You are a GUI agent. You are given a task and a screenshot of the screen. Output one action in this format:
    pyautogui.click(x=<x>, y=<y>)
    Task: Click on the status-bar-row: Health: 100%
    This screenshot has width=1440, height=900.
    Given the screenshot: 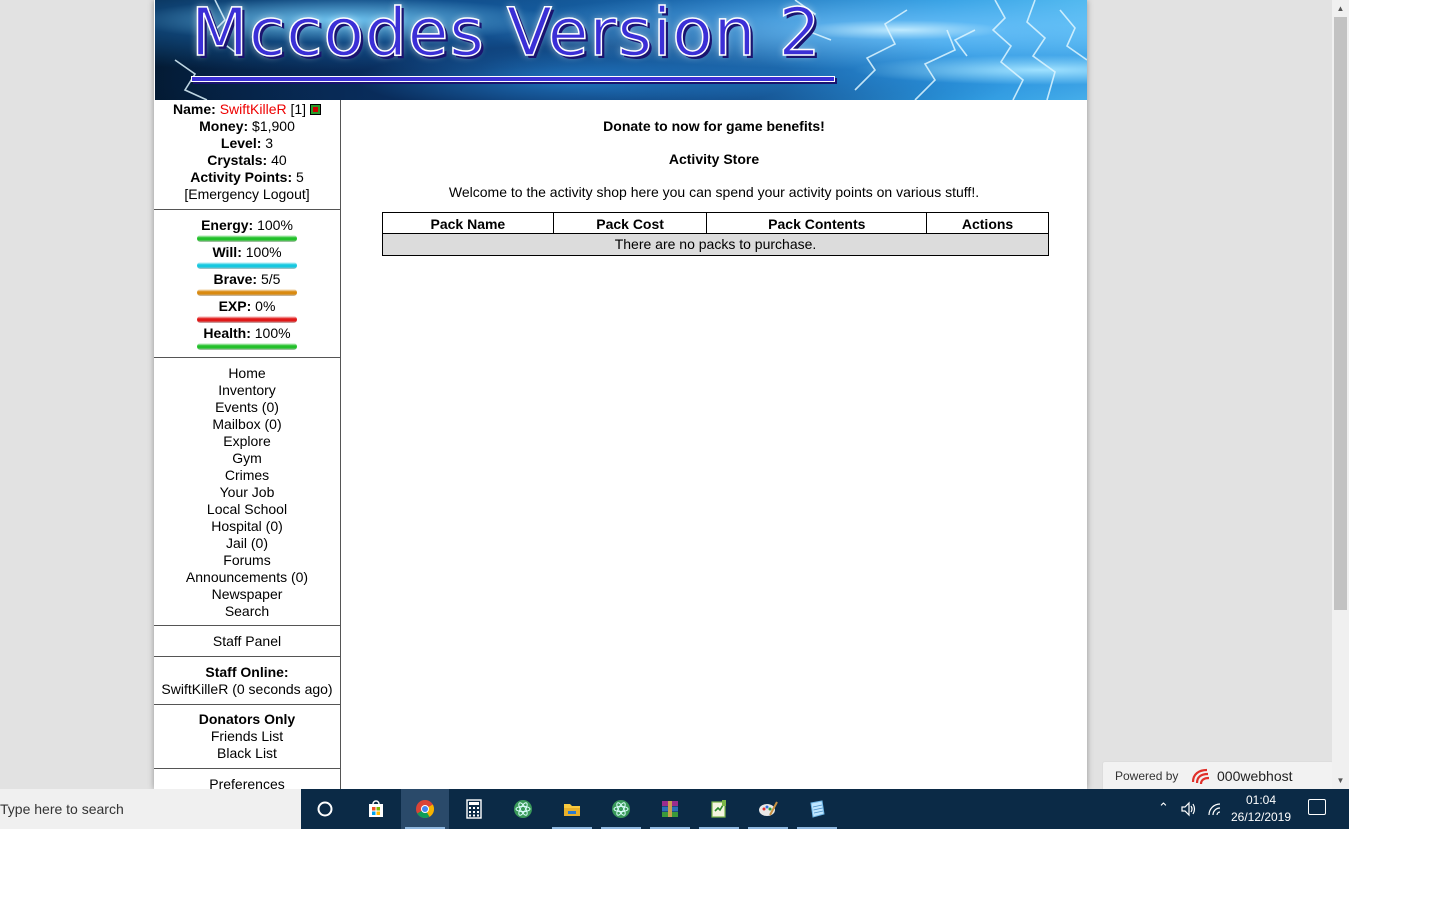 What is the action you would take?
    pyautogui.click(x=247, y=333)
    